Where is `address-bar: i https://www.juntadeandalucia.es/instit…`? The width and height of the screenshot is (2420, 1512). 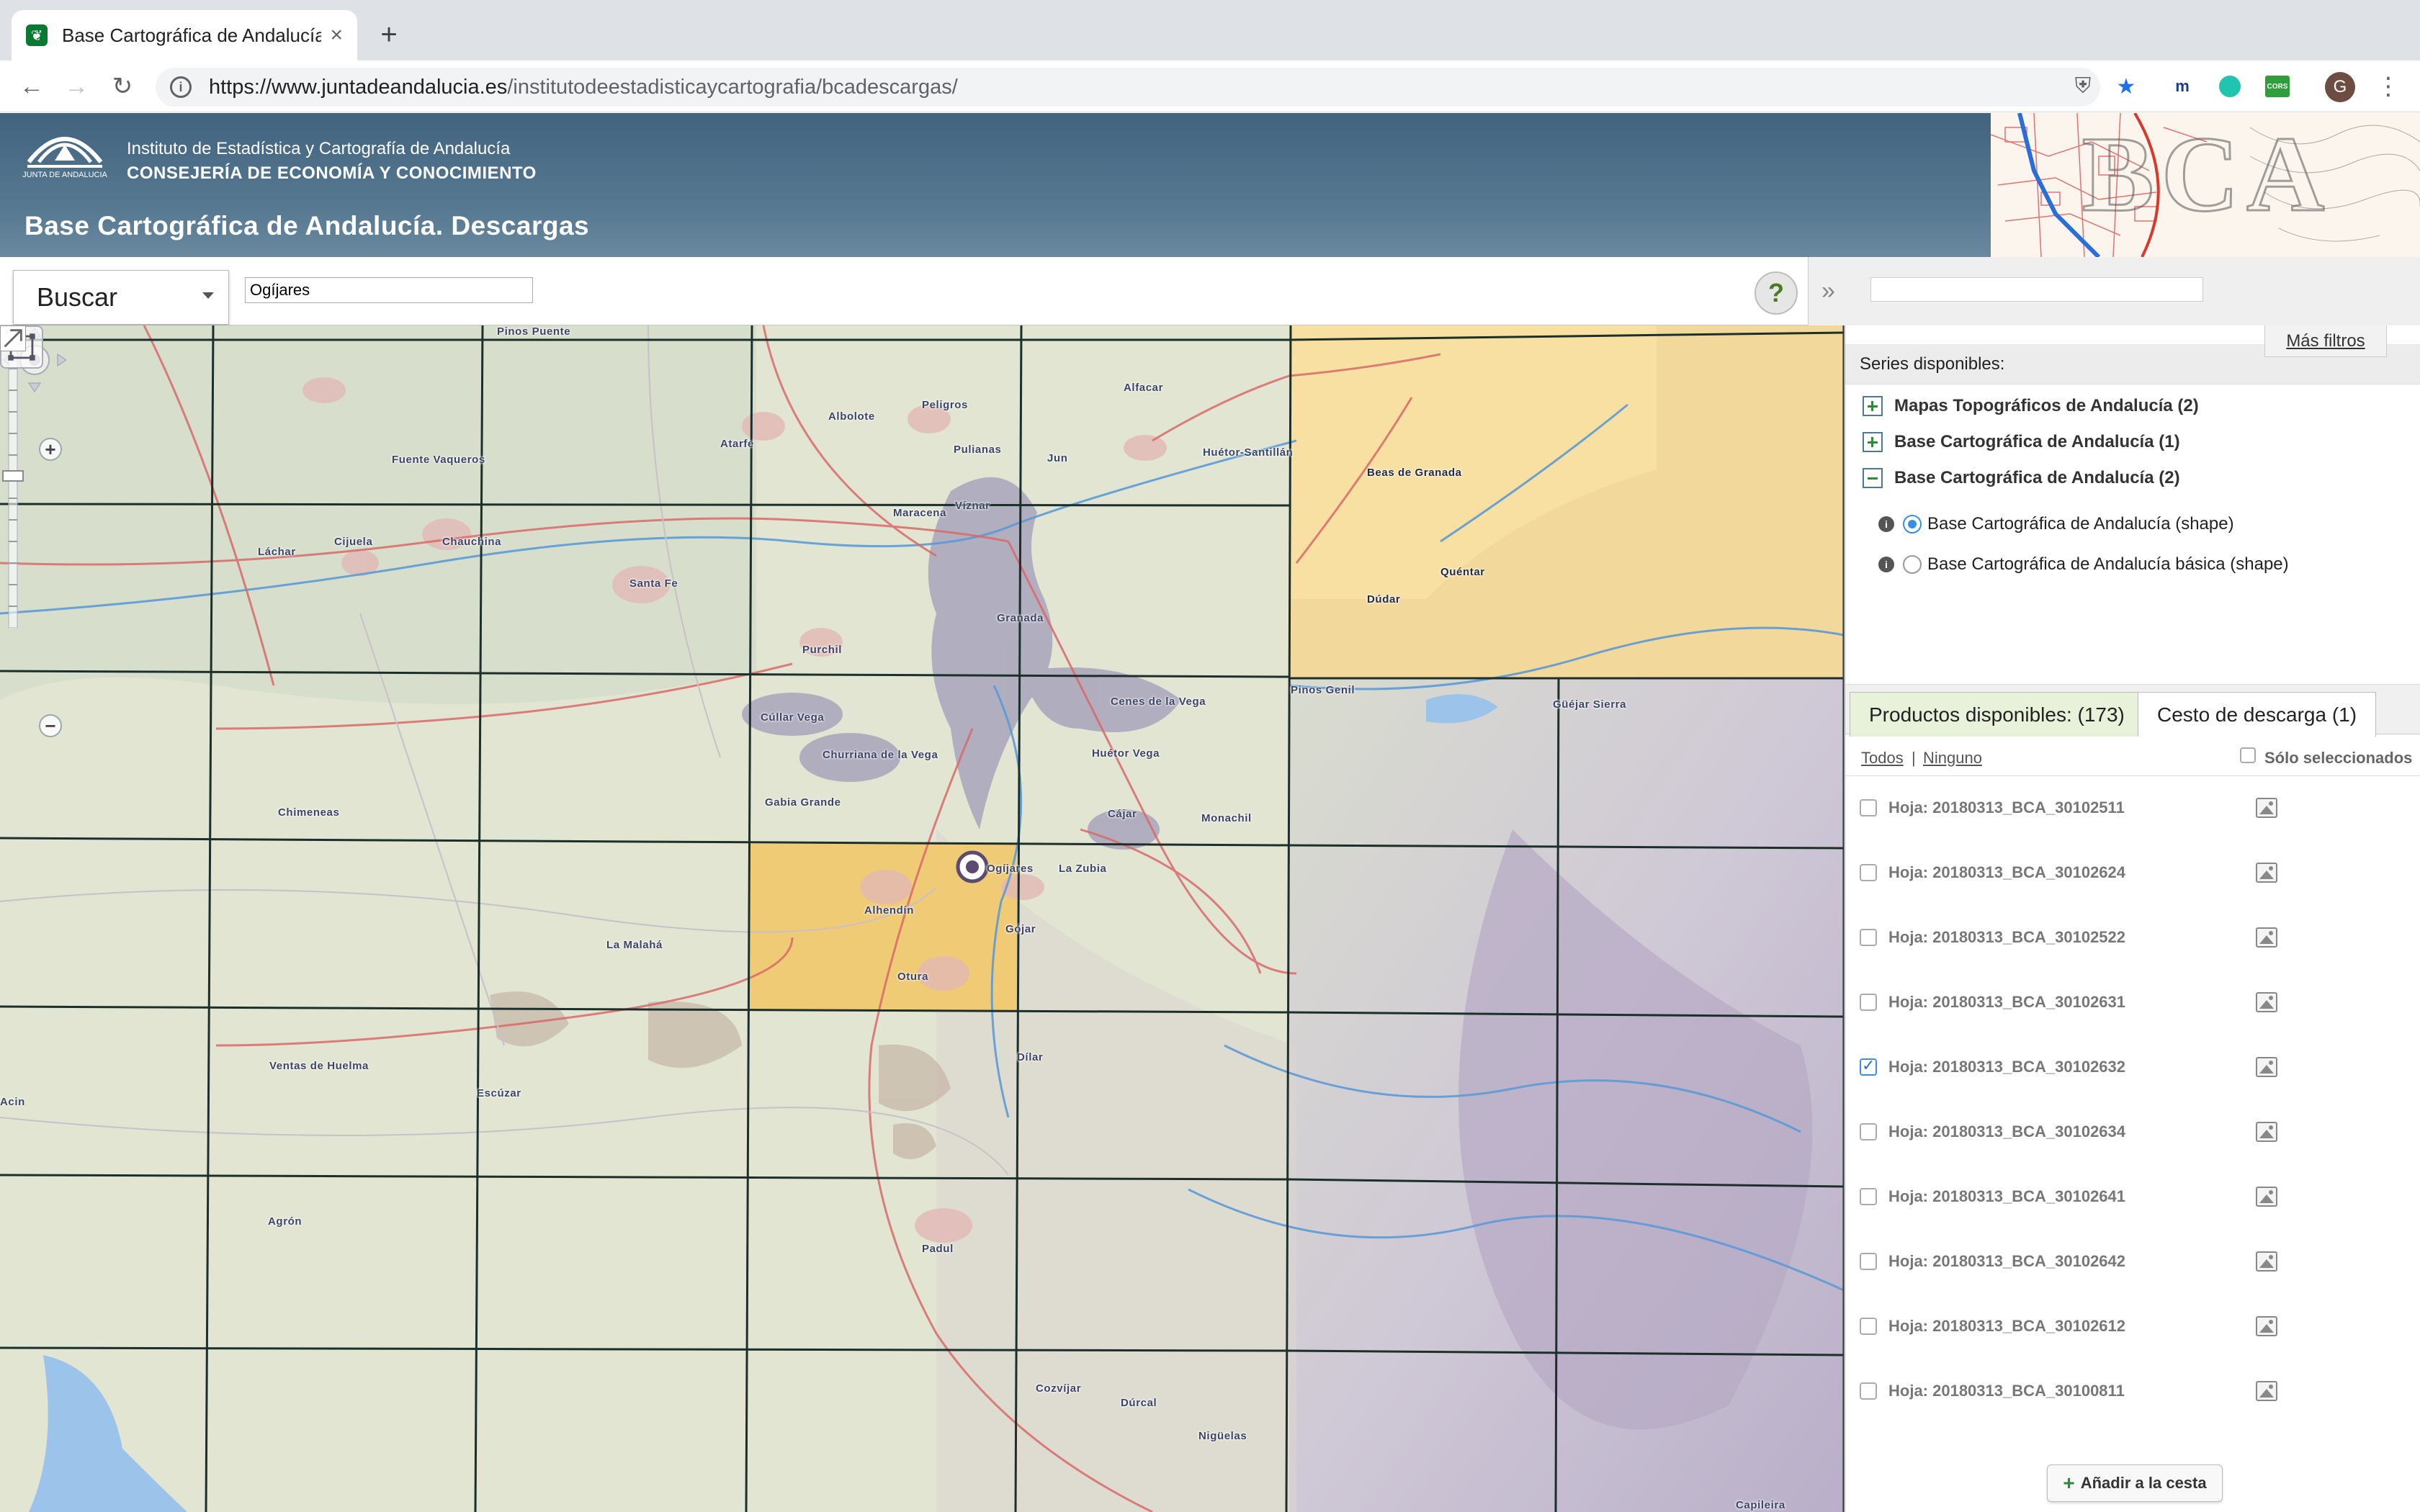
address-bar: i https://www.juntadeandalucia.es/instit… is located at coordinates (1128, 87).